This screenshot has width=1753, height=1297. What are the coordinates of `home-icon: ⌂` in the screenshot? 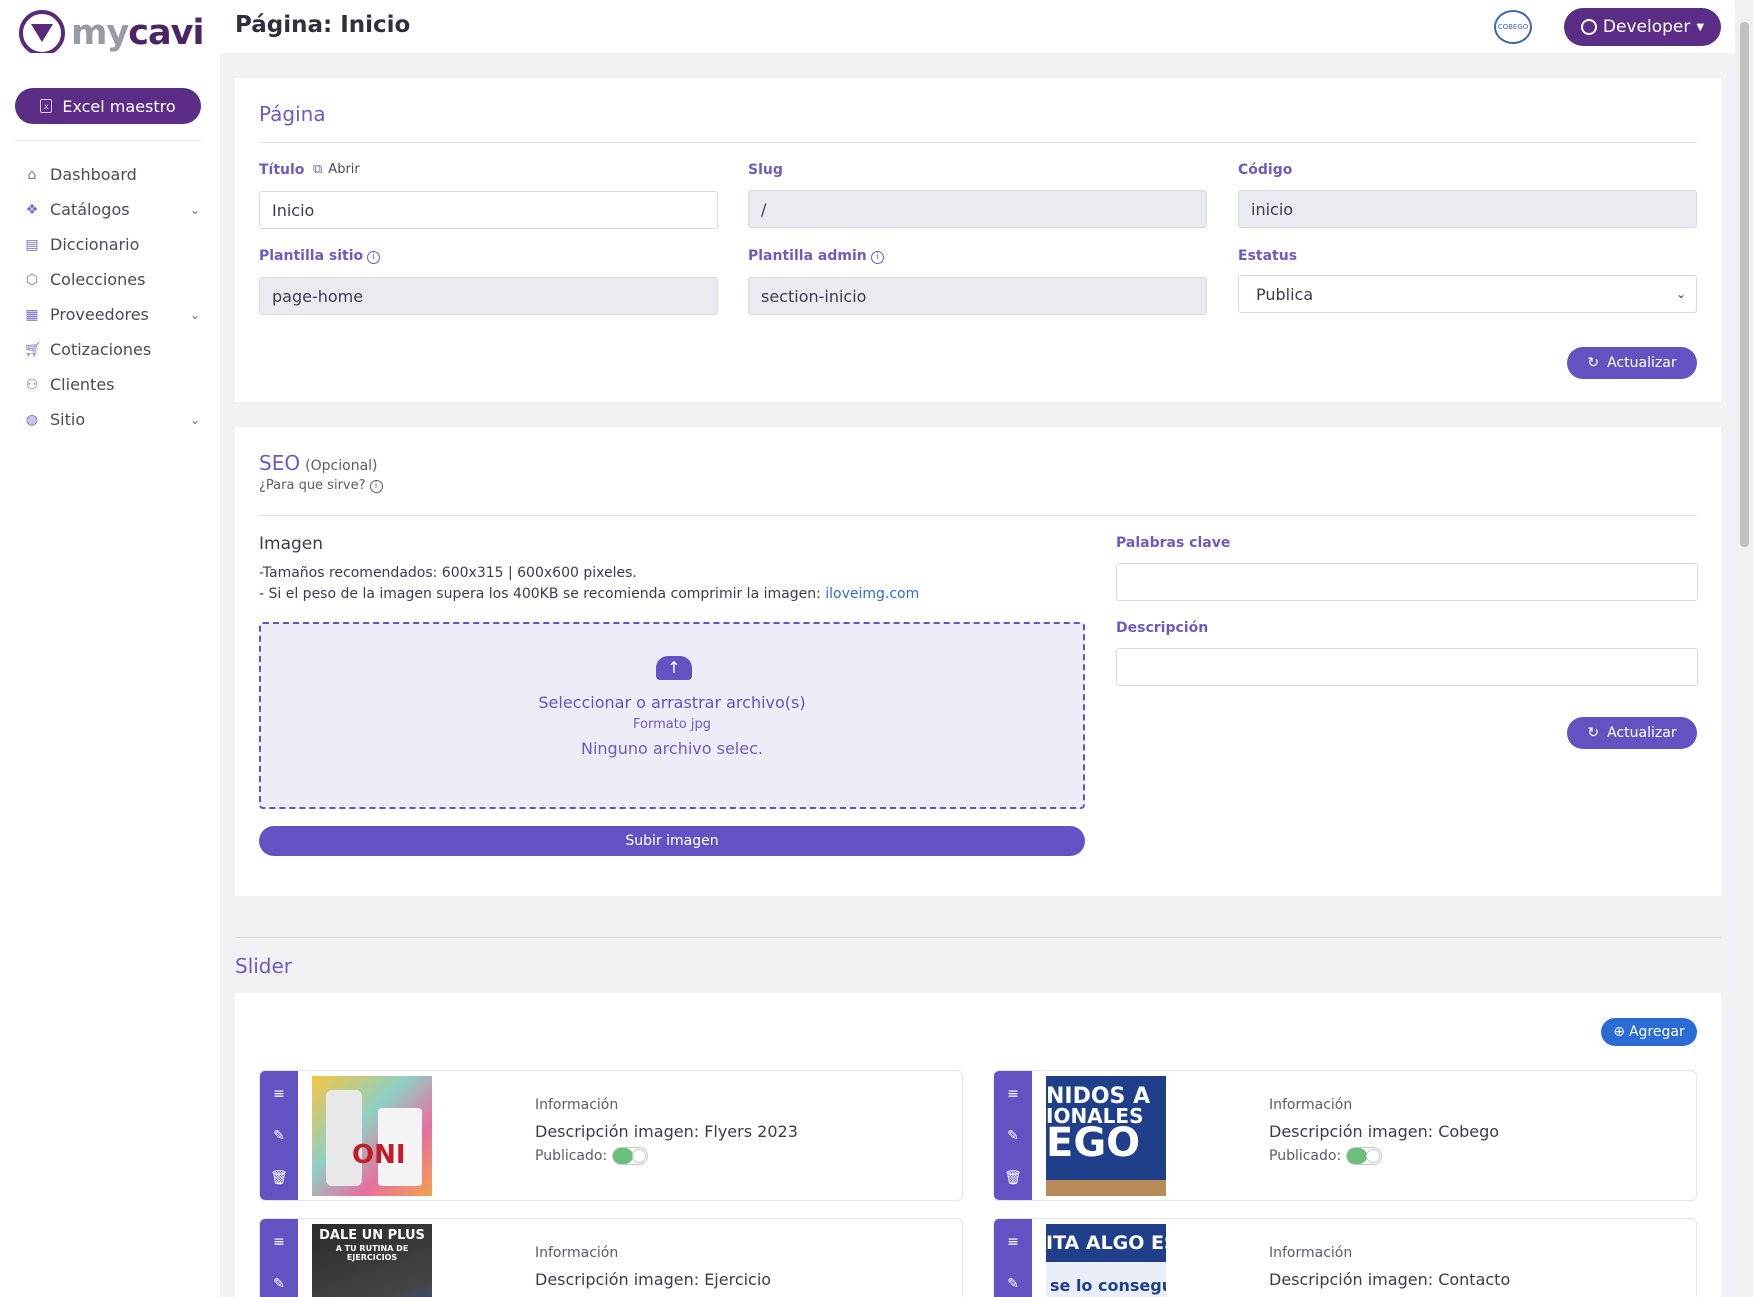 It's located at (32, 174).